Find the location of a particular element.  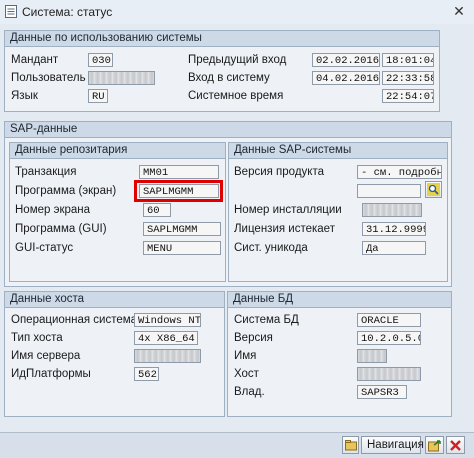

program-gui-label: Программа (GUI) is located at coordinates (61, 229).